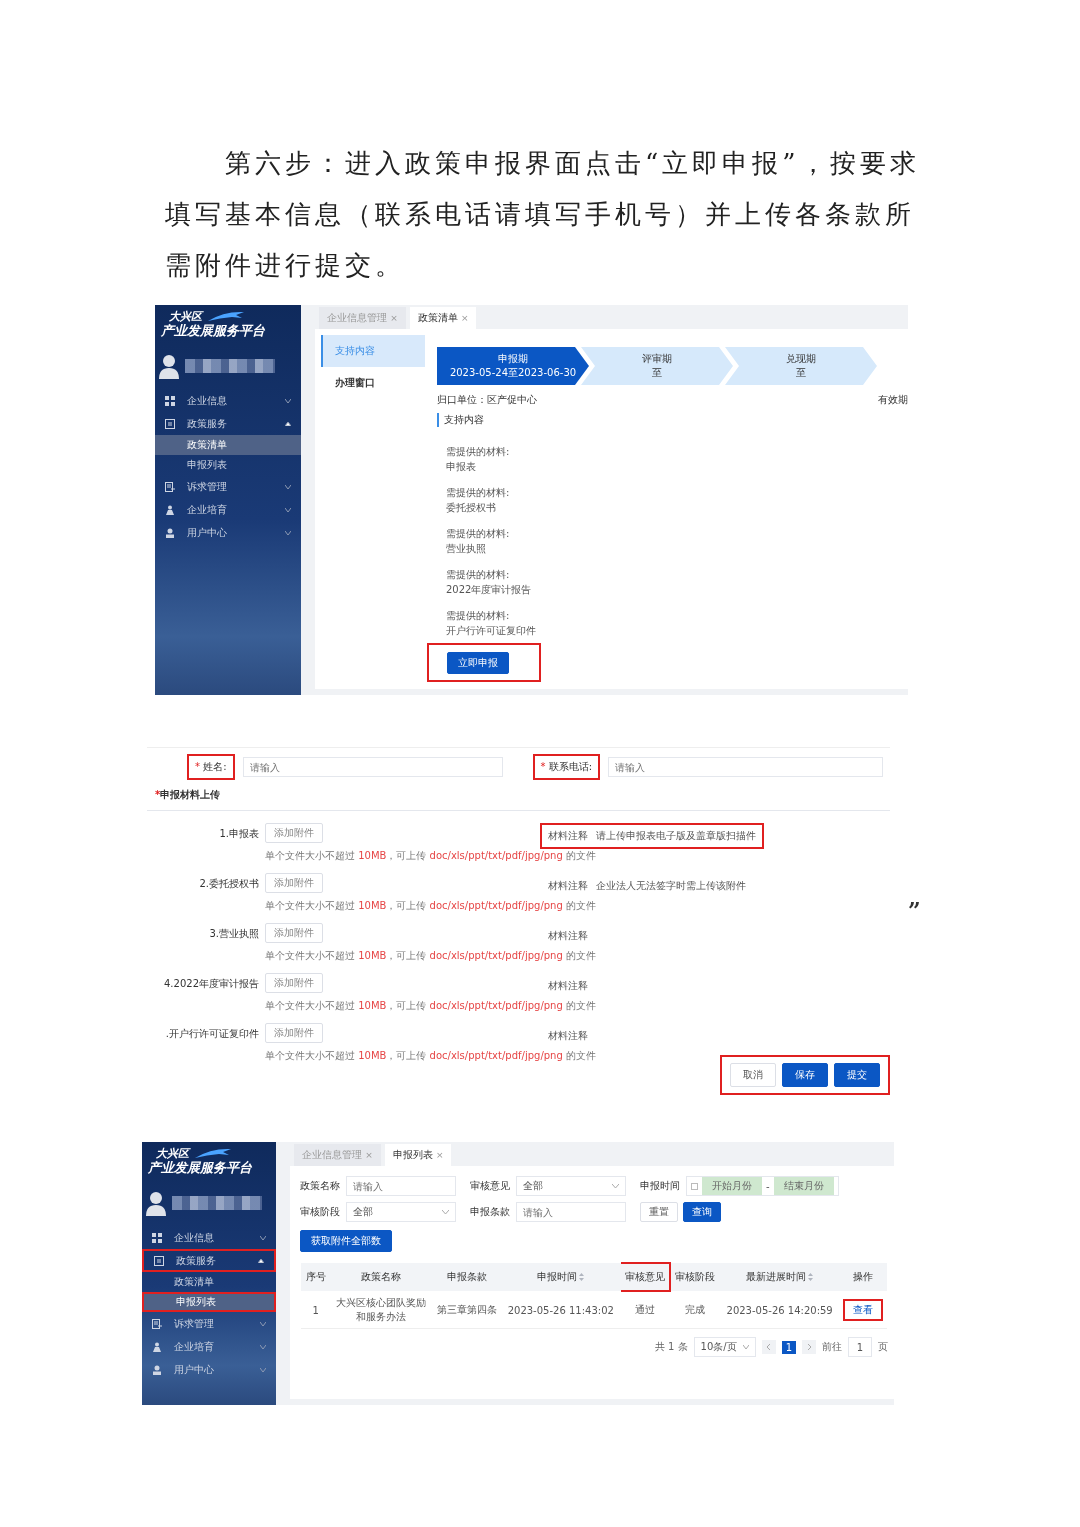 The image size is (1080, 1527). I want to click on plane-icon, so click(213, 1153).